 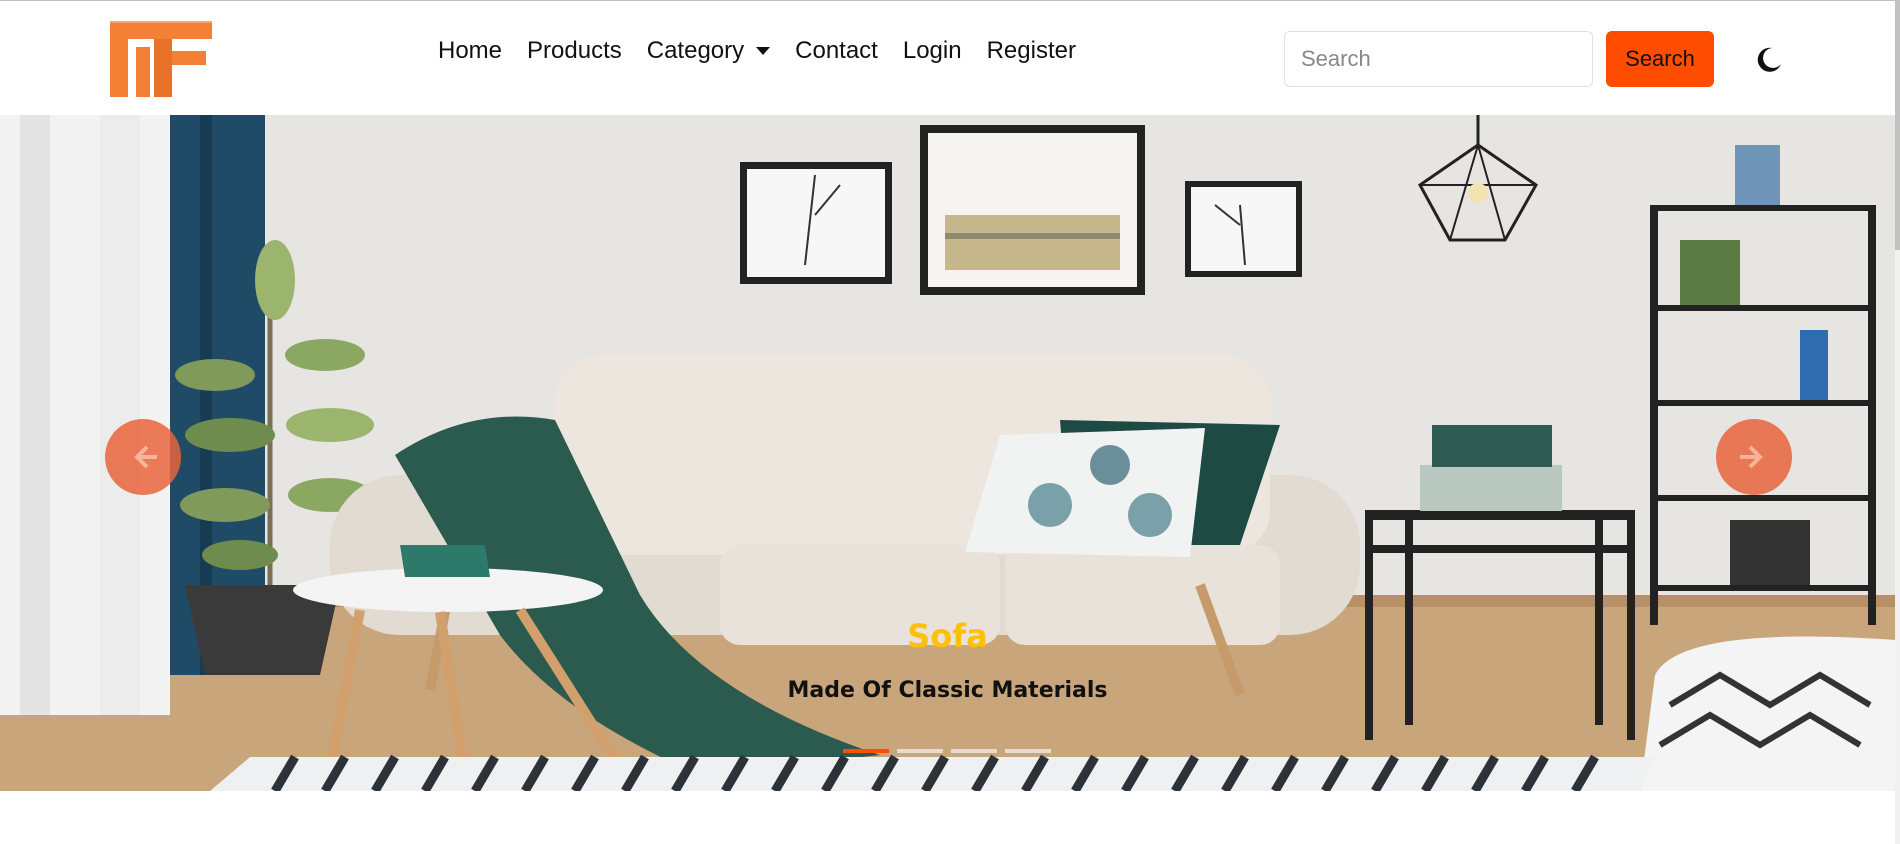 I want to click on carousel-next-button, so click(x=1754, y=457).